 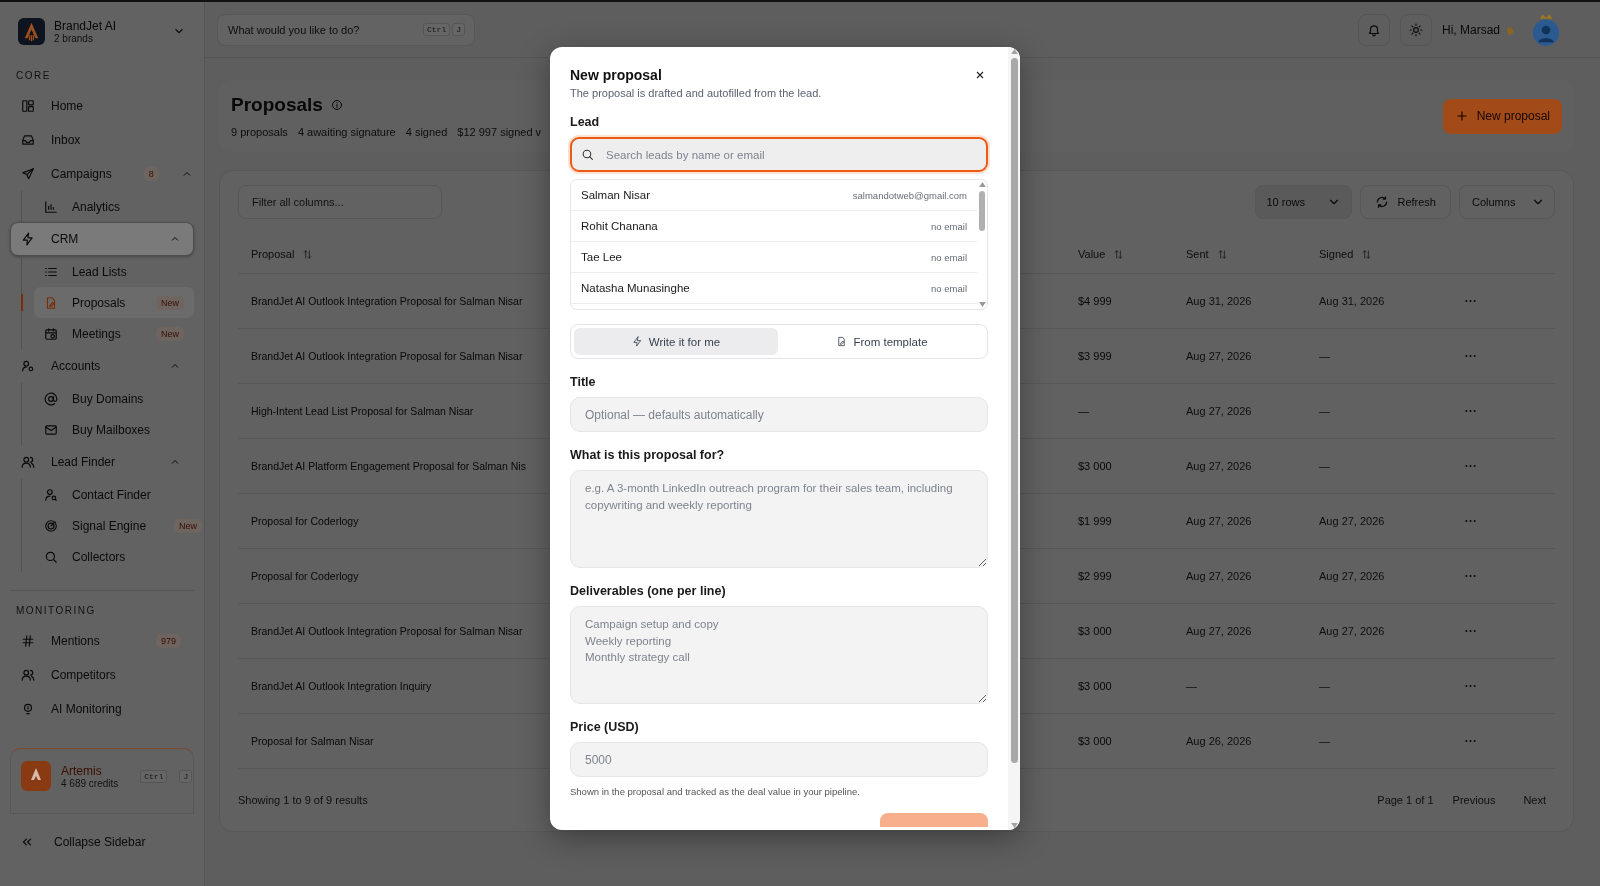 I want to click on table-cell: Aug 26, 2026, so click(x=1219, y=741).